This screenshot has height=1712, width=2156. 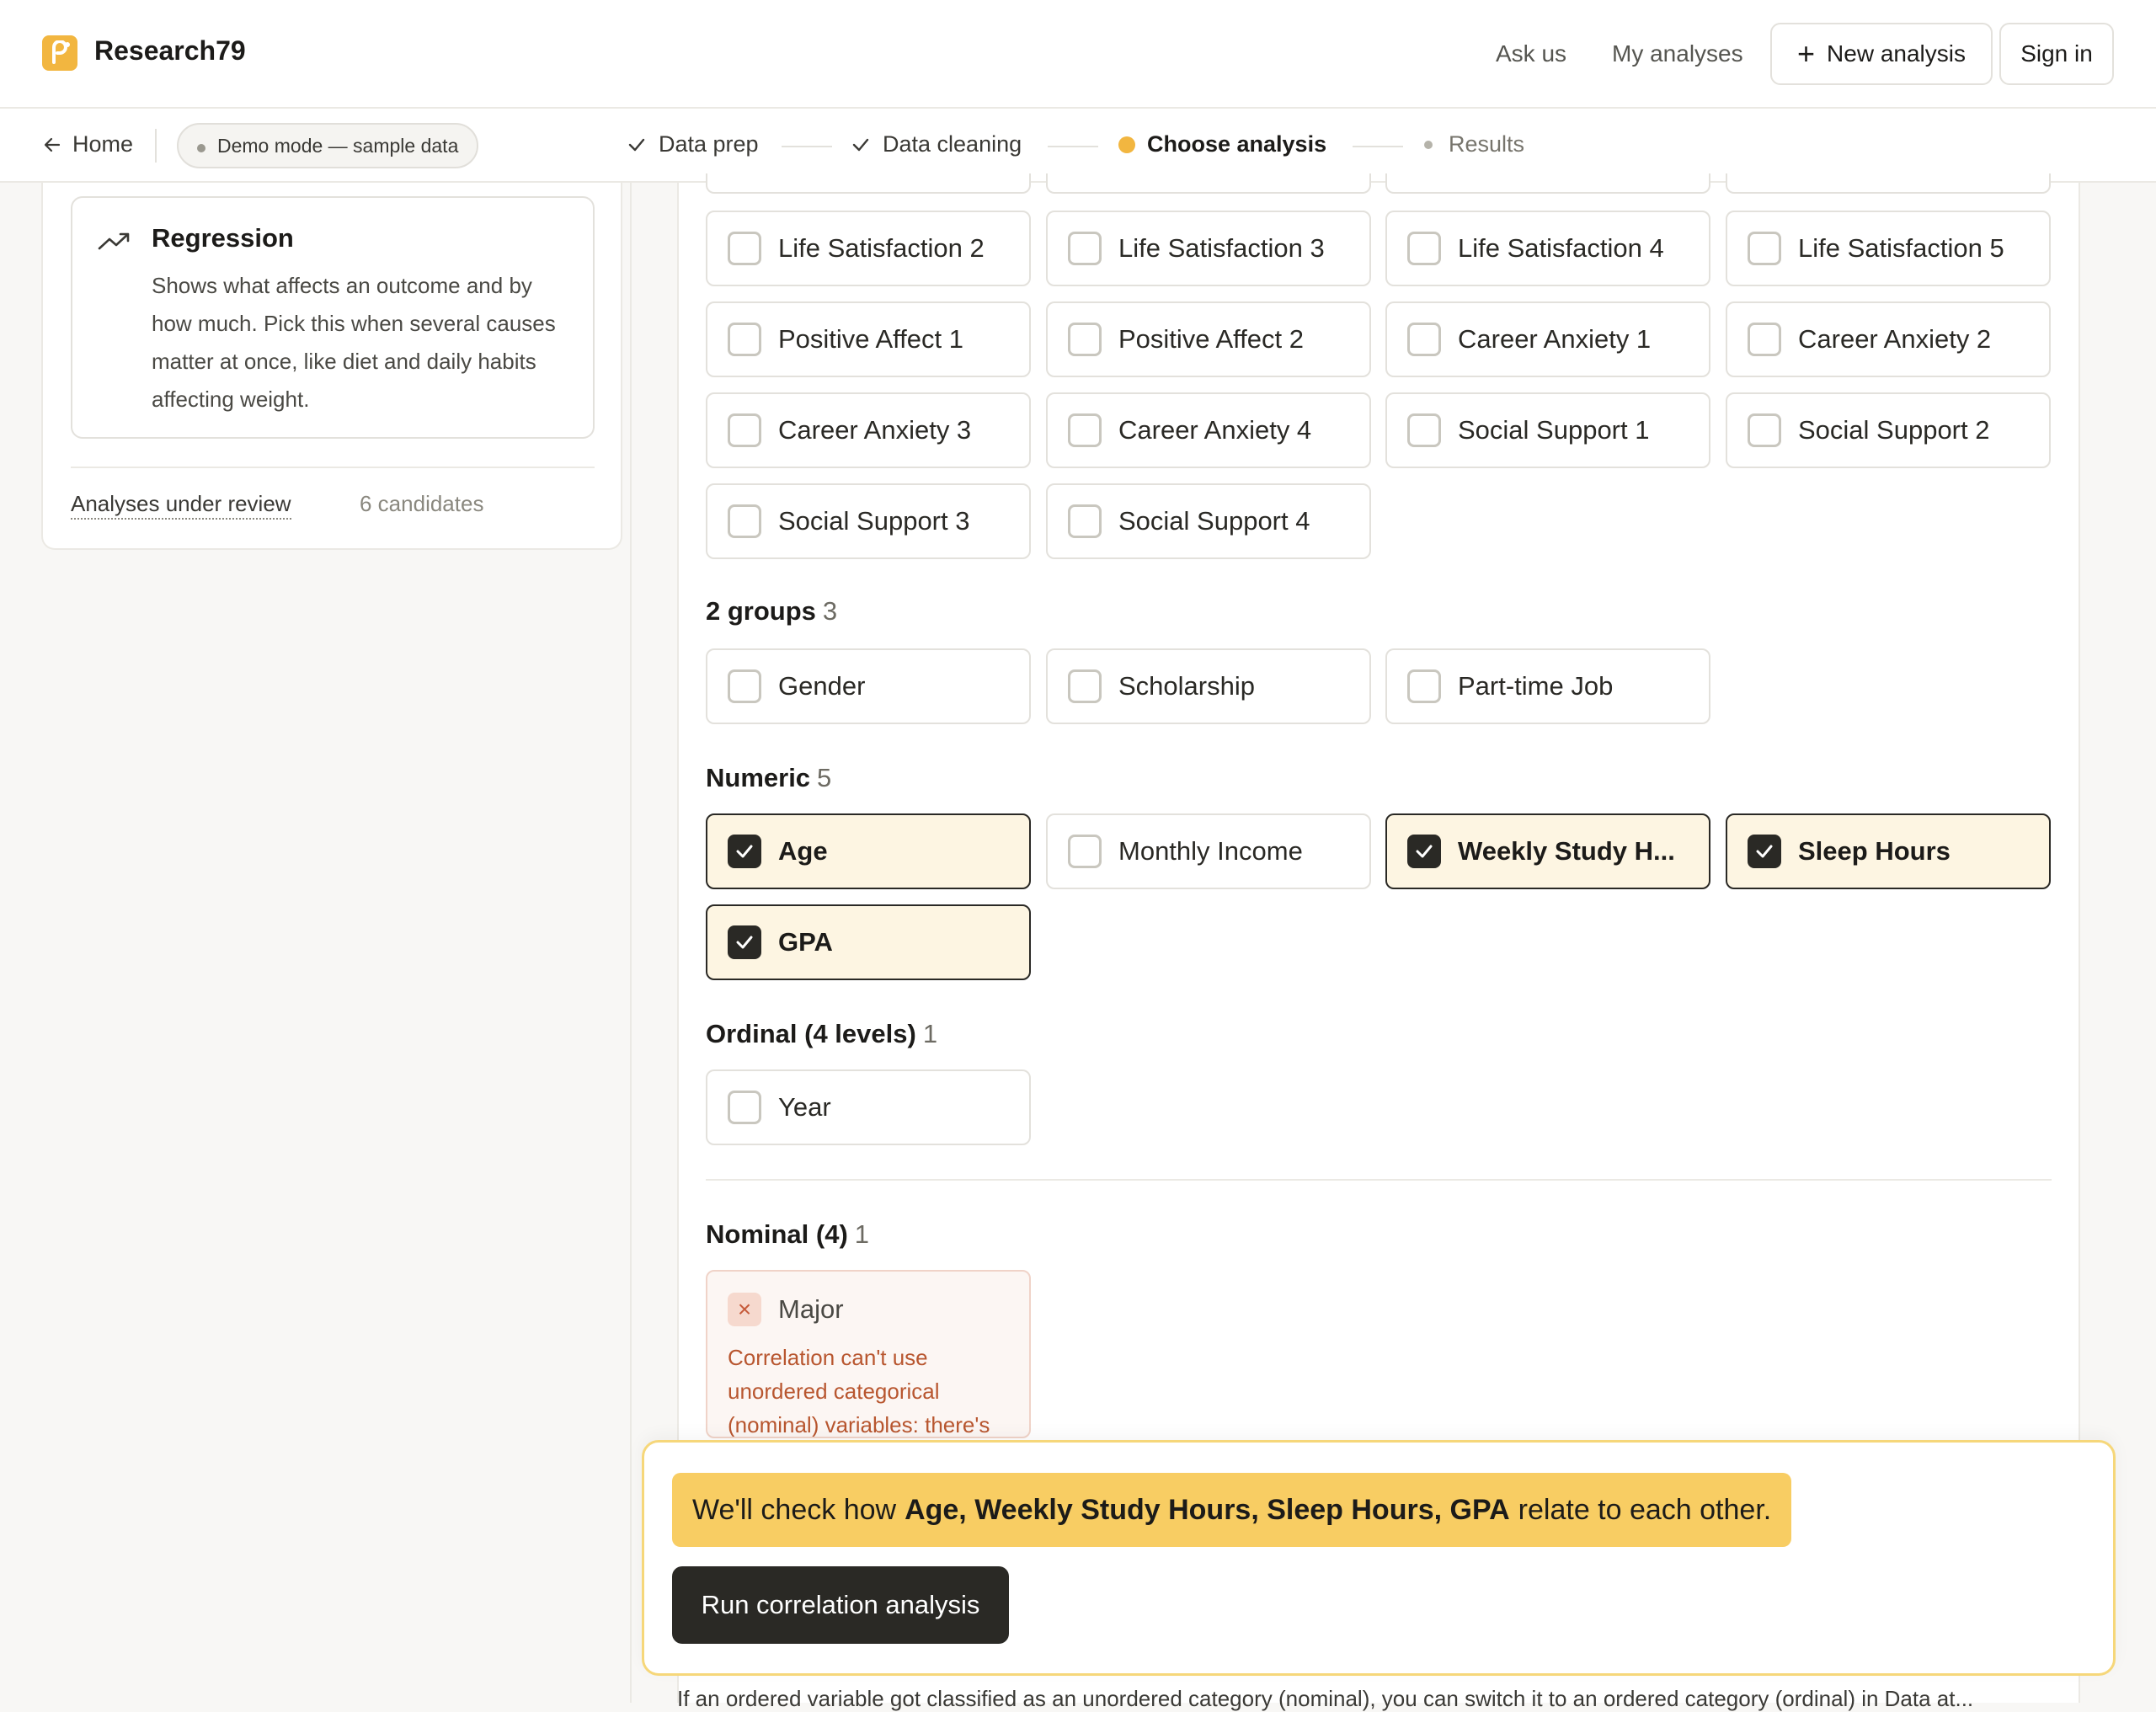 What do you see at coordinates (1547, 248) in the screenshot?
I see `variable-chip: Life Satisfaction 4` at bounding box center [1547, 248].